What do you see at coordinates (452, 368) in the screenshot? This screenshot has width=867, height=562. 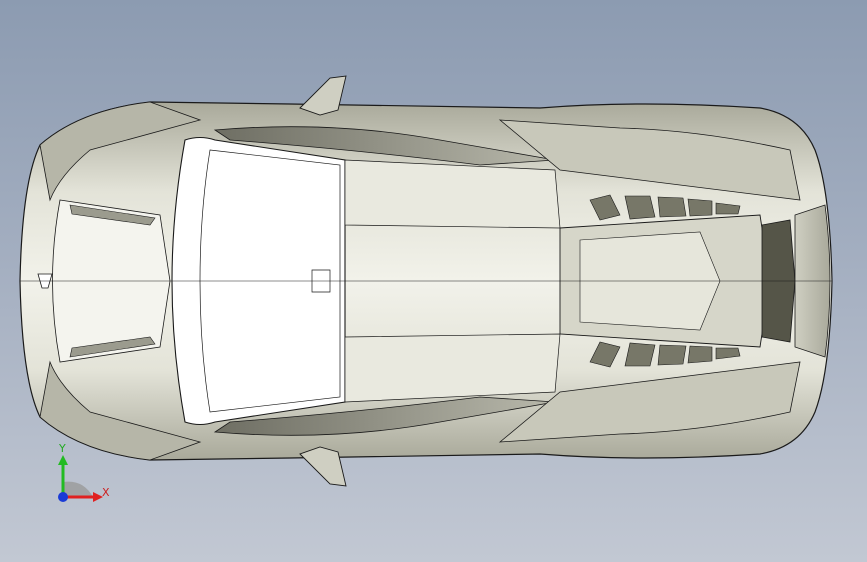 I see `roof-panel-bottom` at bounding box center [452, 368].